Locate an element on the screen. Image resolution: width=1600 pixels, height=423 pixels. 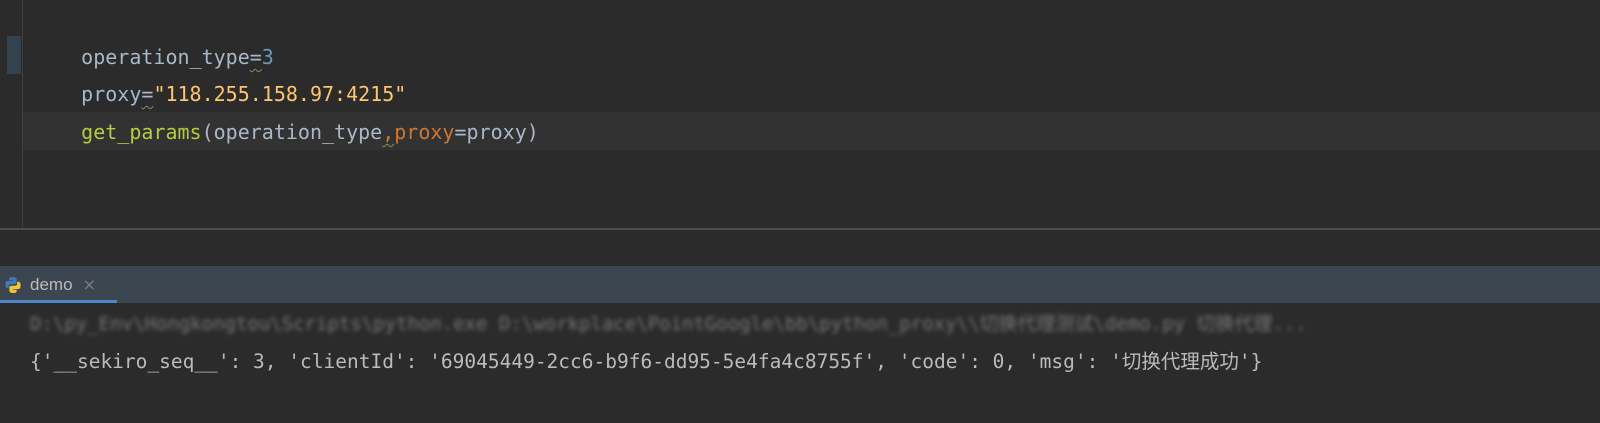
open-paren: ( is located at coordinates (207, 132).